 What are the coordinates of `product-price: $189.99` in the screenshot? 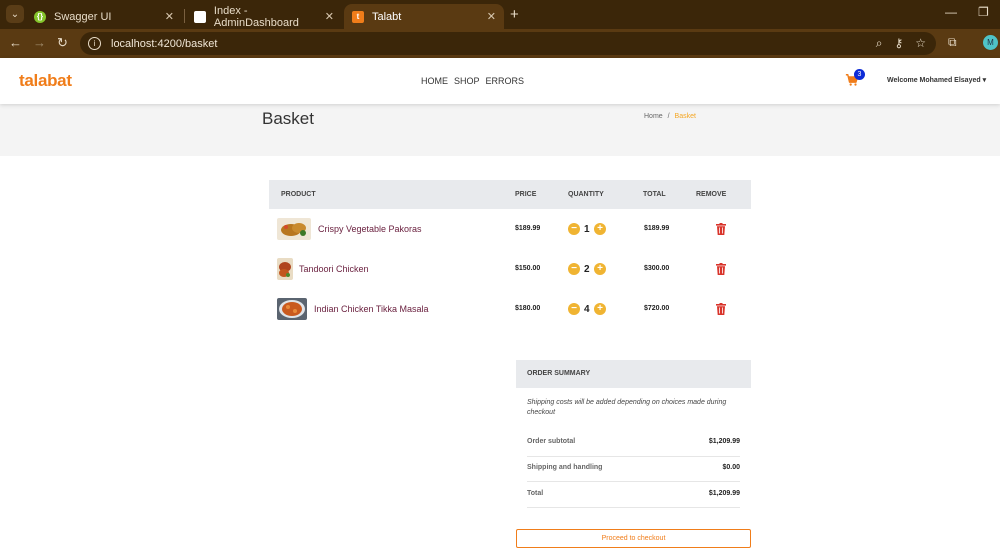 It's located at (528, 228).